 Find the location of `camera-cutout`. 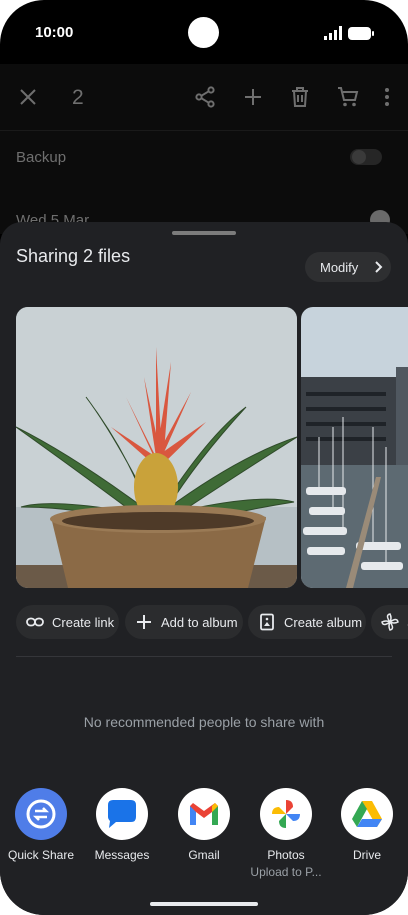

camera-cutout is located at coordinates (203, 32).